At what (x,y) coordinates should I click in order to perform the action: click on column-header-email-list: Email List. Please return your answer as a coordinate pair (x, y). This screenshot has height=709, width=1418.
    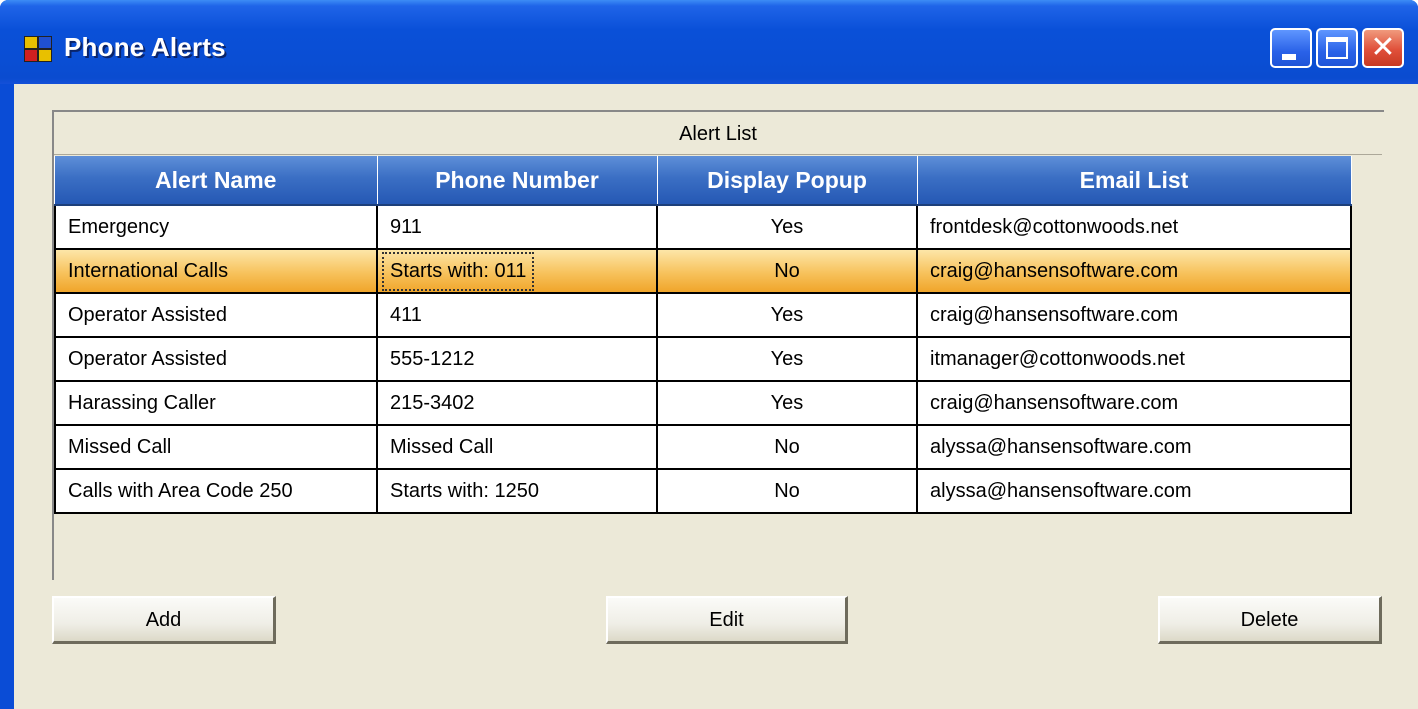
    Looking at the image, I should click on (1134, 181).